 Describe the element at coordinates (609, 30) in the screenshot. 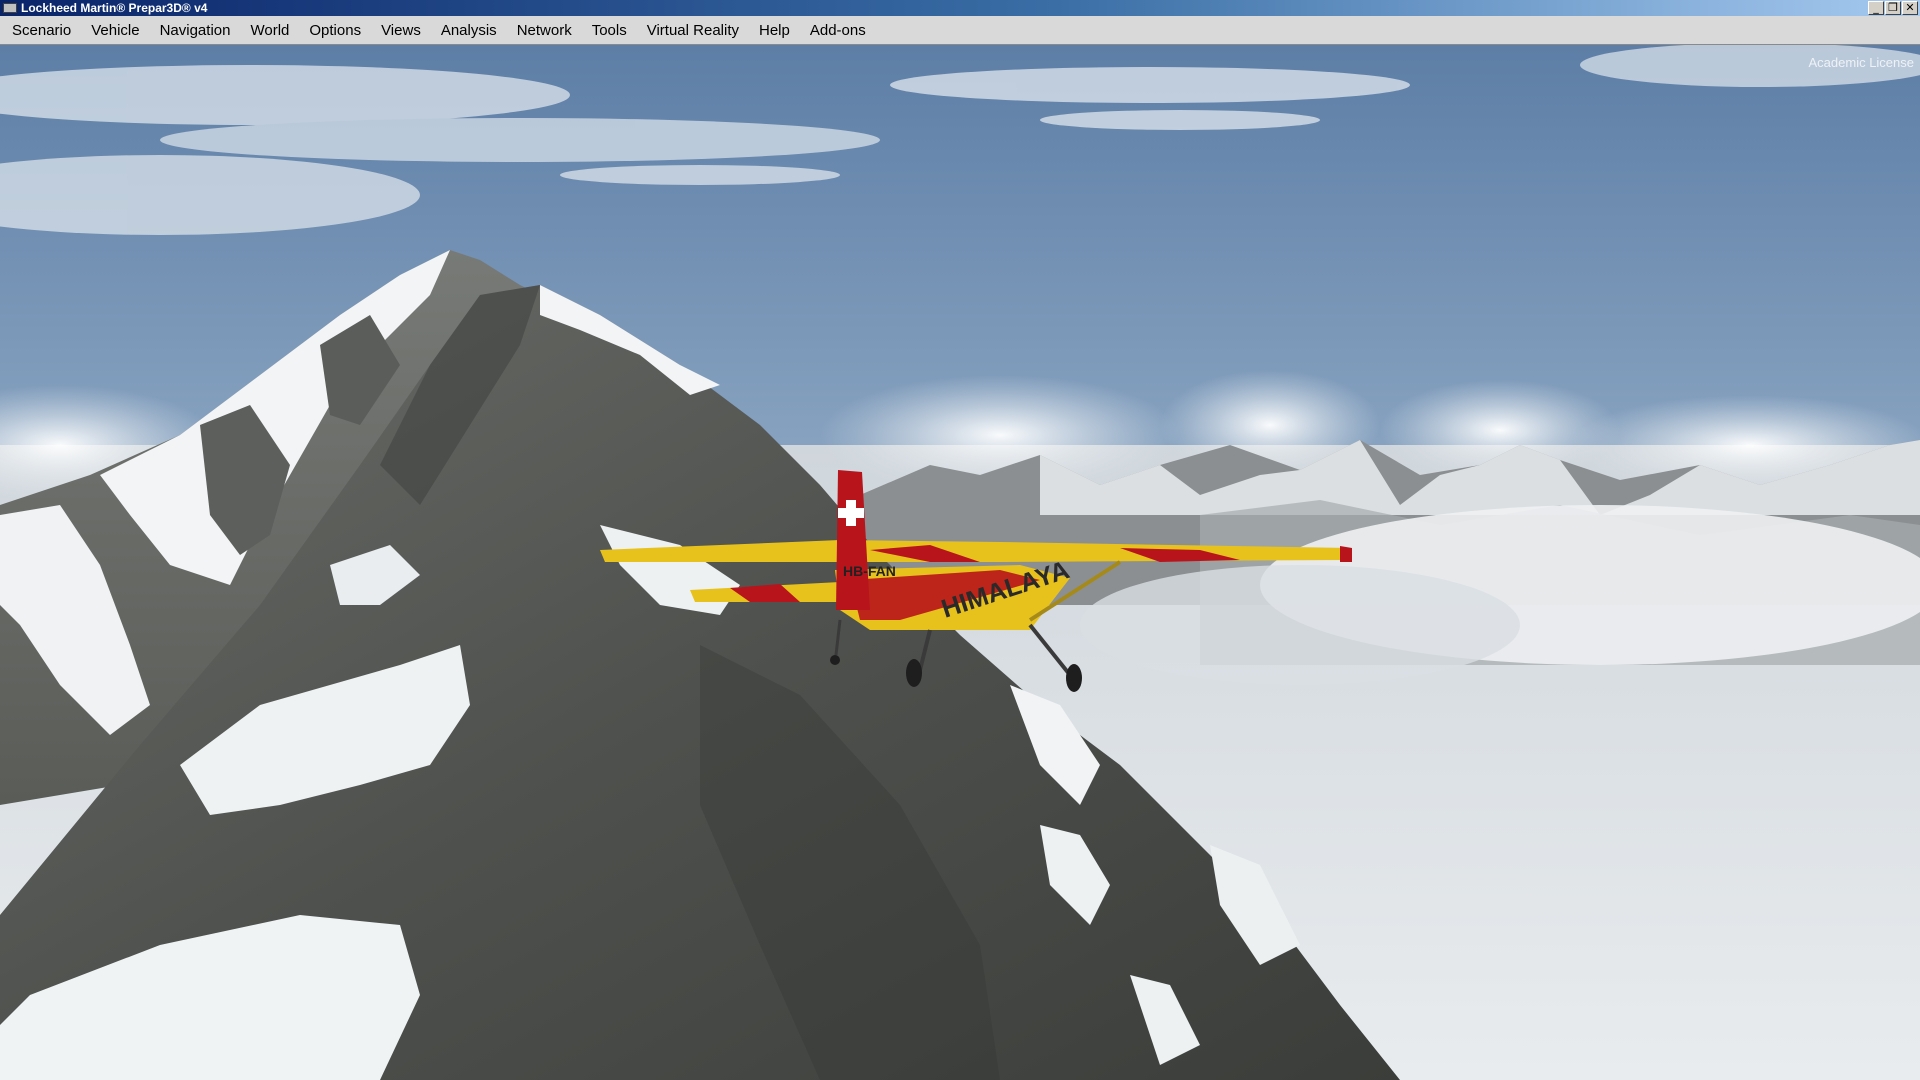

I see `menu-tools: Tools` at that location.